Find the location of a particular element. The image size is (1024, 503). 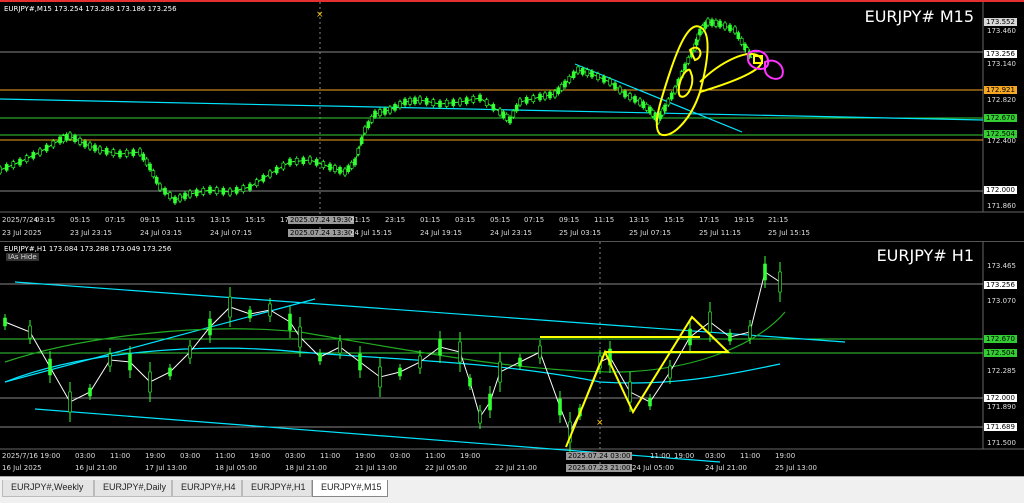

tab-h1: EURJPY#,H1 is located at coordinates (277, 488).